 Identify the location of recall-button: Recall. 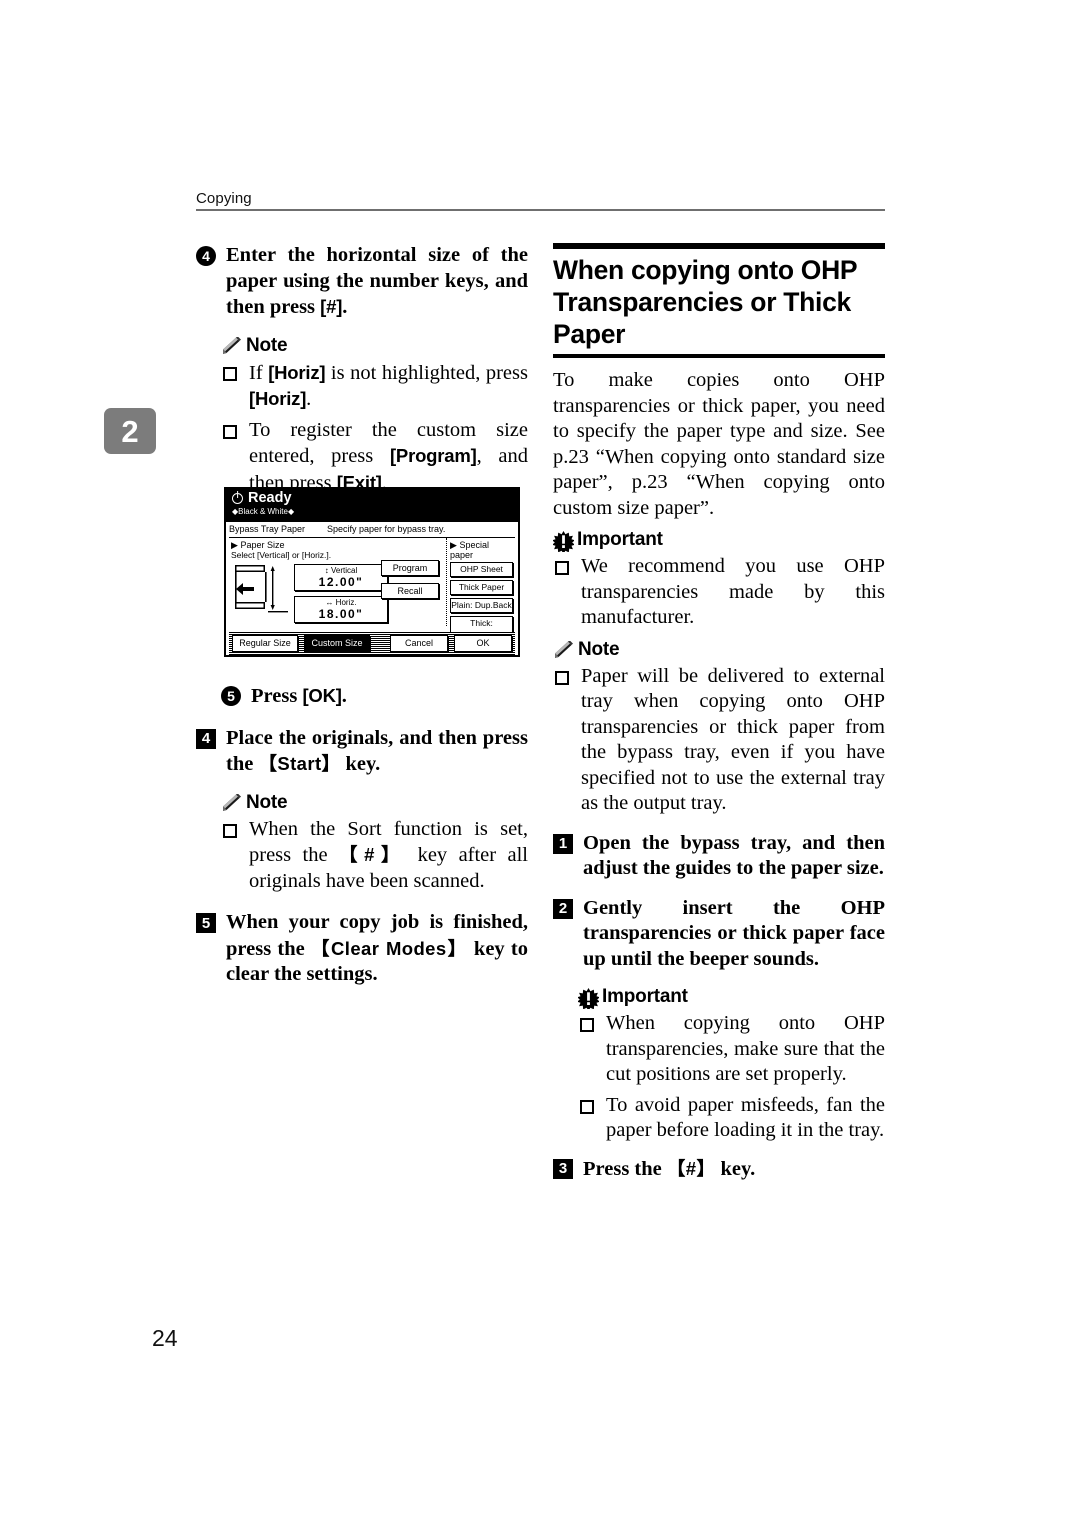
(410, 591).